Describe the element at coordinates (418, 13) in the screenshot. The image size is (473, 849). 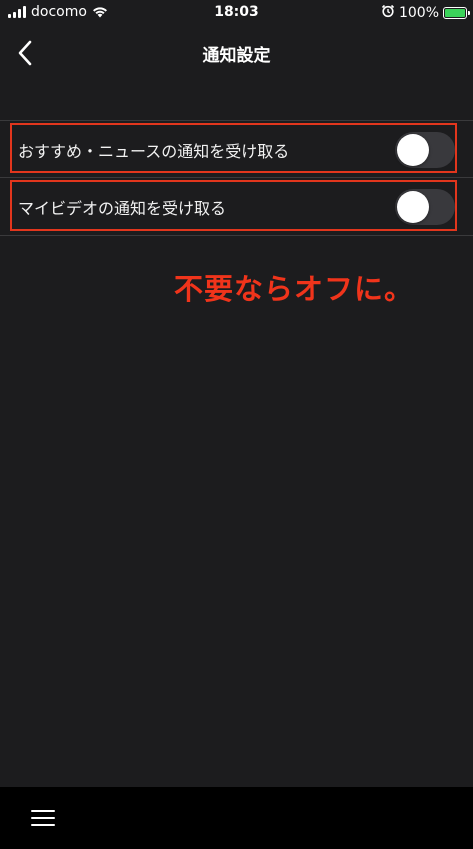
I see `battery-percent: 100%` at that location.